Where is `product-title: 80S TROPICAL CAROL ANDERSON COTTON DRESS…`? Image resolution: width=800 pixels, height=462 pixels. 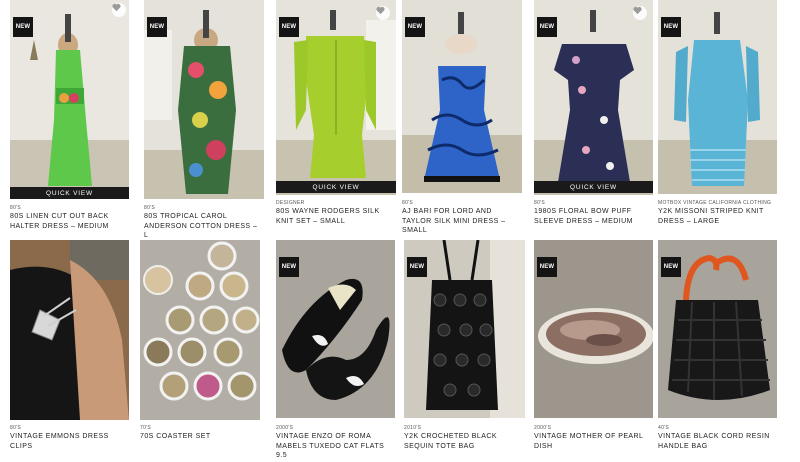 product-title: 80S TROPICAL CAROL ANDERSON COTTON DRESS… is located at coordinates (204, 226).